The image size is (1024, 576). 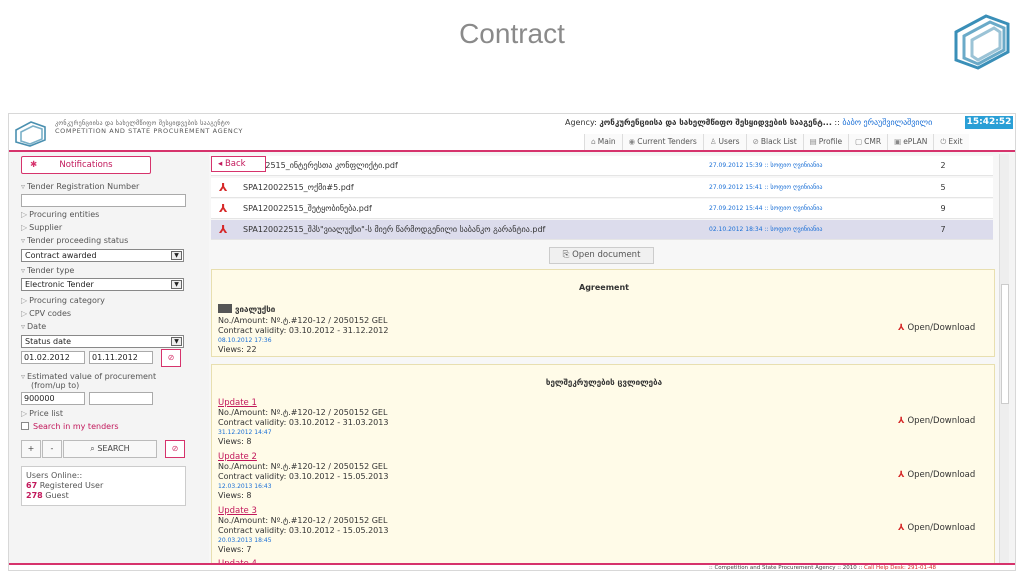 I want to click on file-meta: 27.09.2012 15:44 :: სოფიო ღვინიანია, so click(x=766, y=208).